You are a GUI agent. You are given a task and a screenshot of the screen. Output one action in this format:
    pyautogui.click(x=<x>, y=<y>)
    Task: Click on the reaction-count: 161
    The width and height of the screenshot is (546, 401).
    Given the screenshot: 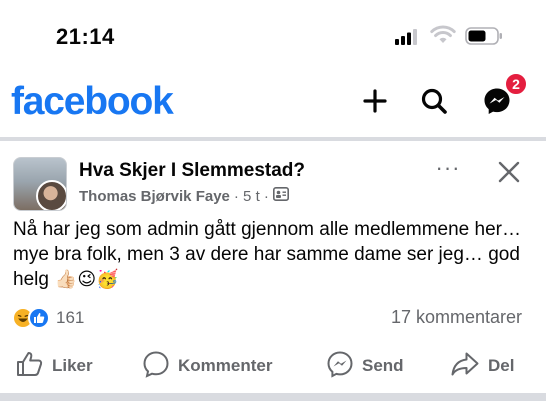 What is the action you would take?
    pyautogui.click(x=70, y=317)
    